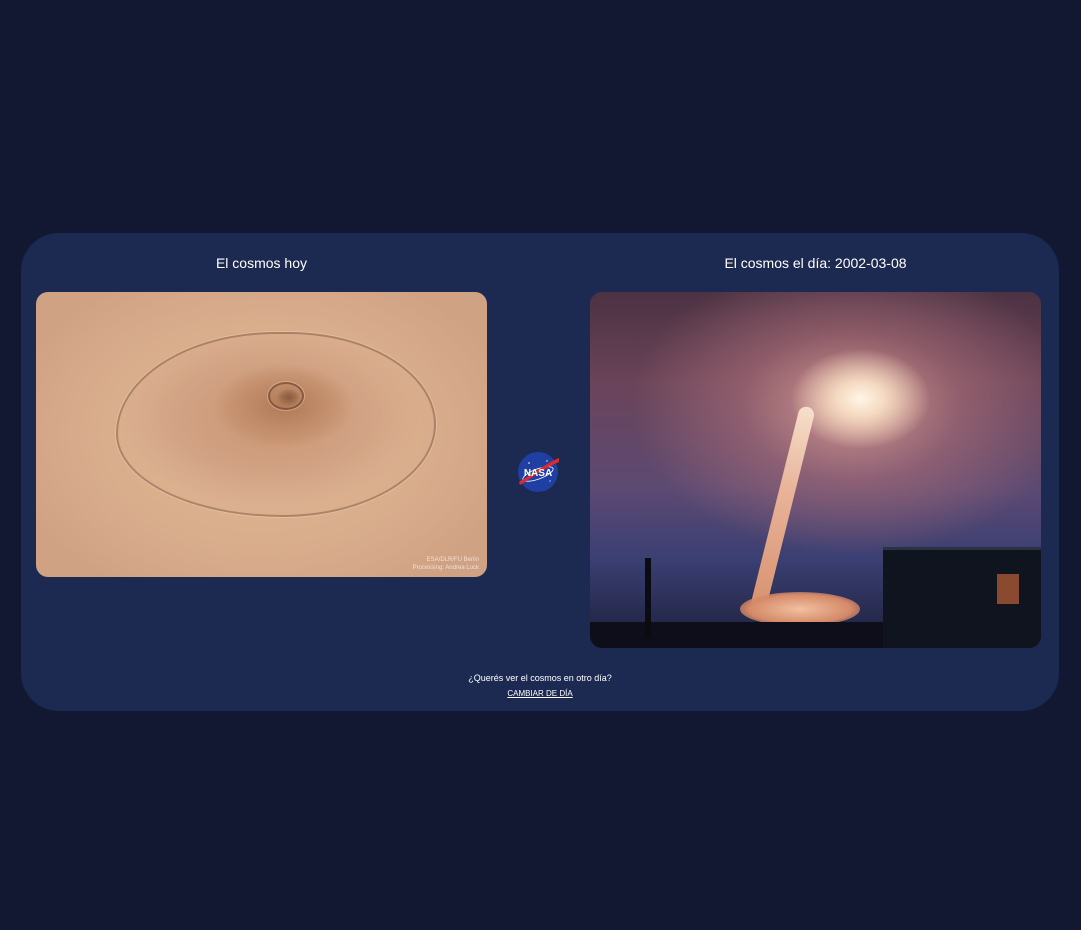 Image resolution: width=1081 pixels, height=930 pixels. I want to click on image-credit-line2: Processing: Andrea Luck, so click(445, 568).